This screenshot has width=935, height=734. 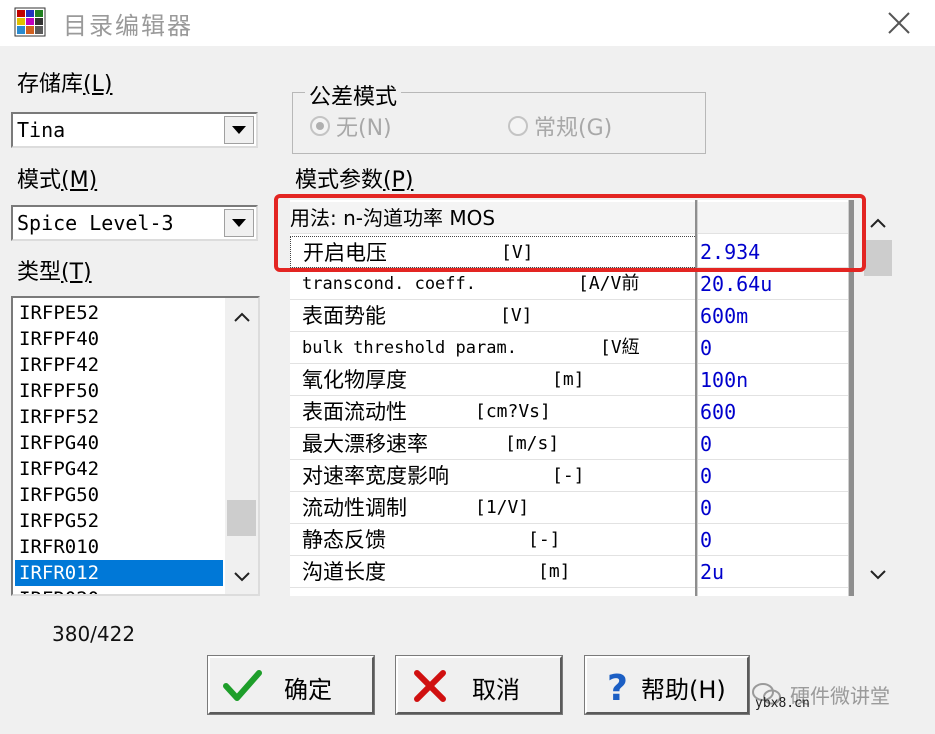 I want to click on radio-unchecked-icon, so click(x=518, y=126).